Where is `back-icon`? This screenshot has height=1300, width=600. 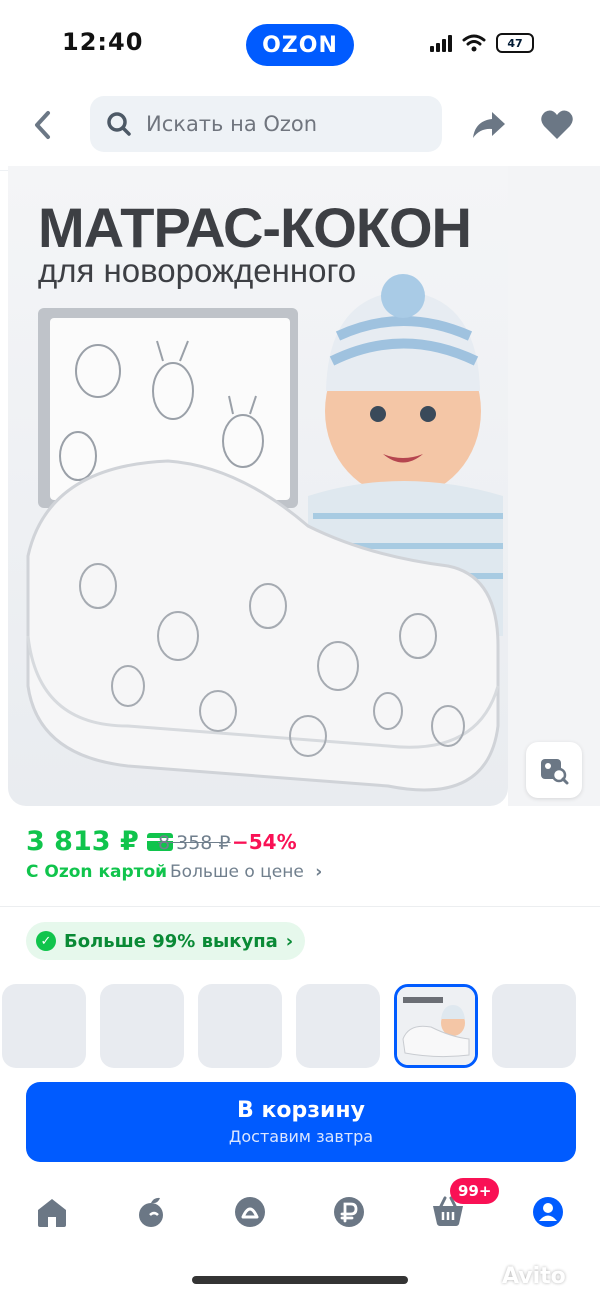
back-icon is located at coordinates (43, 125).